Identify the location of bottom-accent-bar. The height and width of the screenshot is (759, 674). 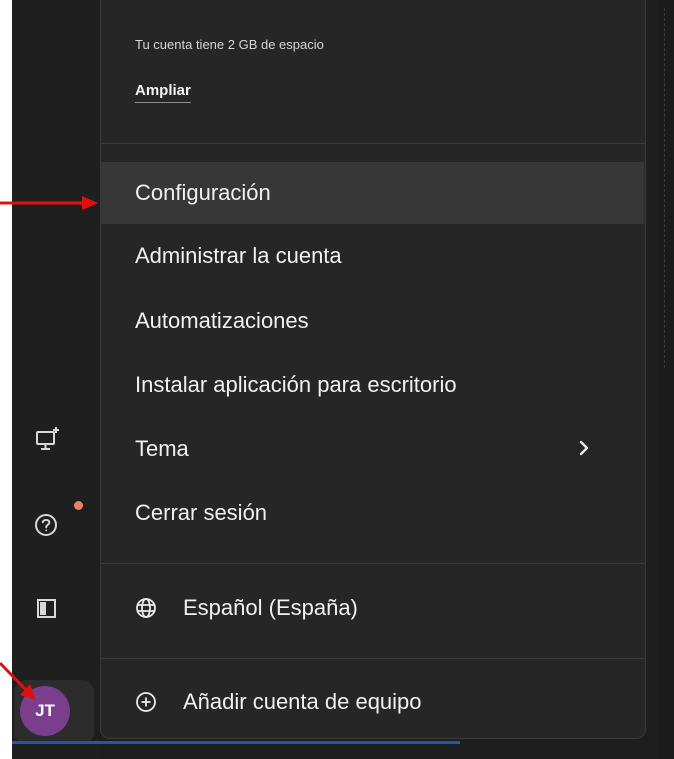
(236, 742).